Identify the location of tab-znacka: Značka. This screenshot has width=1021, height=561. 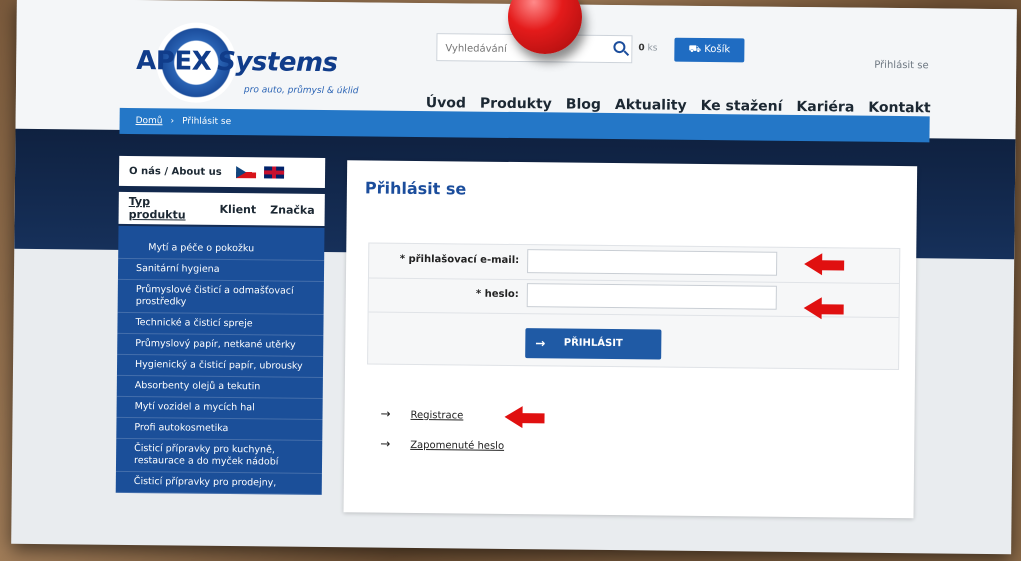
(292, 209).